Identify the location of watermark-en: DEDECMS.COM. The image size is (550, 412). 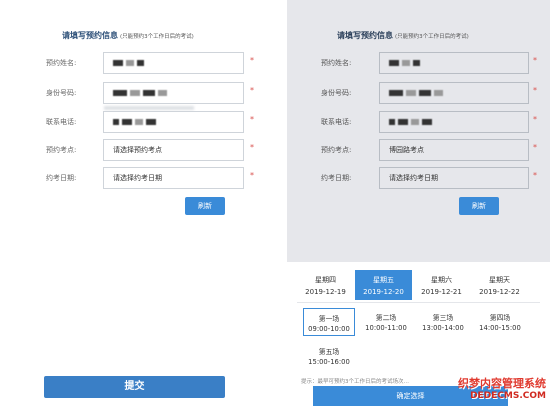
(508, 396).